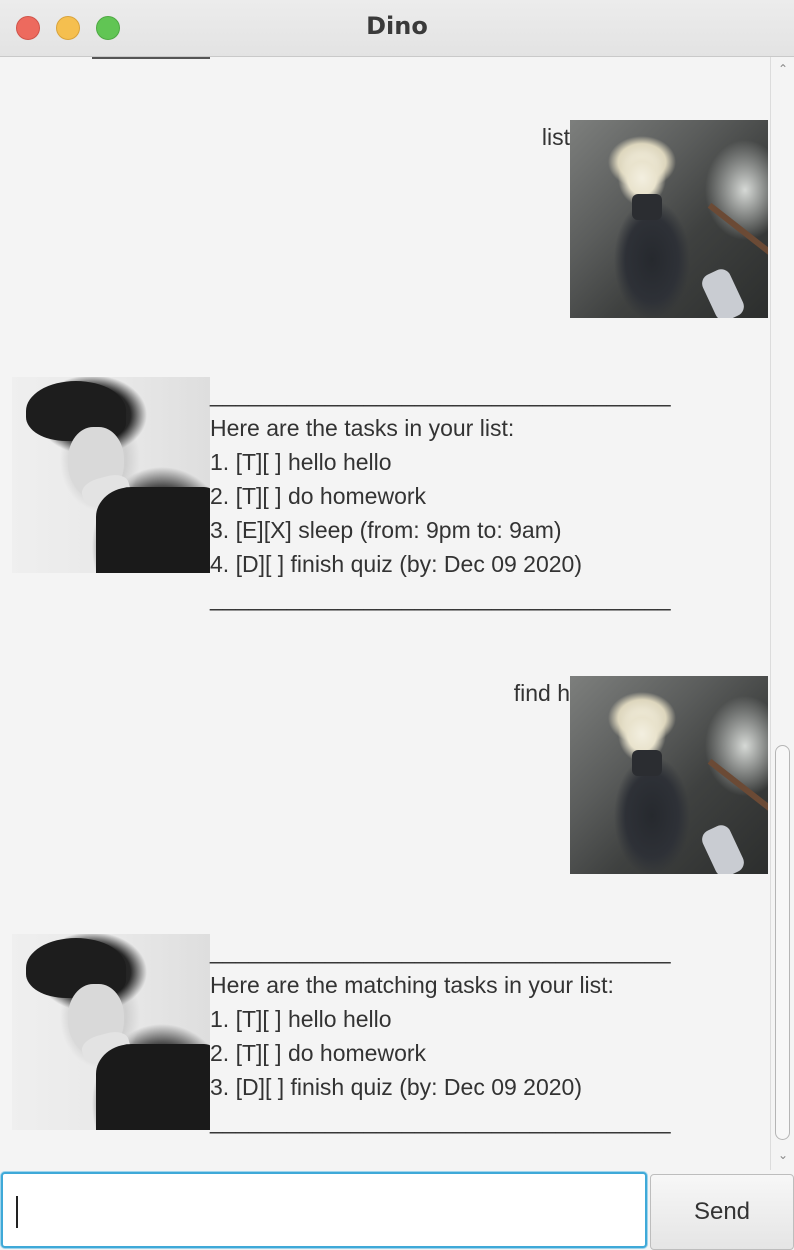 Image resolution: width=794 pixels, height=1250 pixels. Describe the element at coordinates (555, 137) in the screenshot. I see `user-message-text: list` at that location.